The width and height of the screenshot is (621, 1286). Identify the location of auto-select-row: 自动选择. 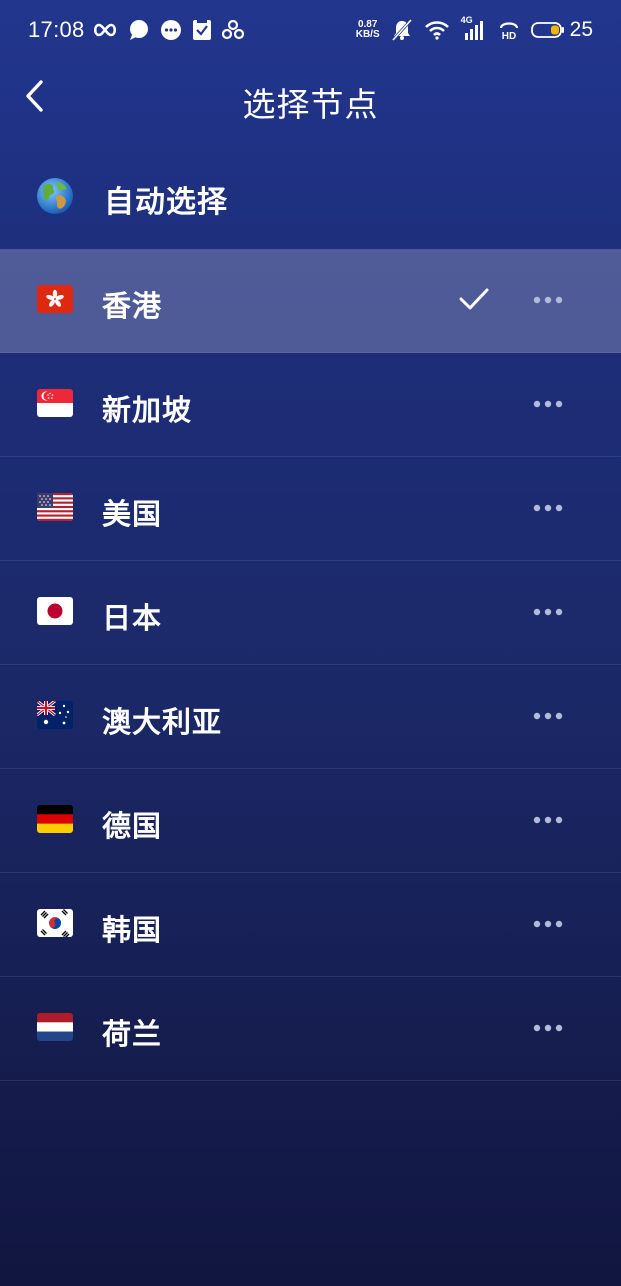
(310, 197).